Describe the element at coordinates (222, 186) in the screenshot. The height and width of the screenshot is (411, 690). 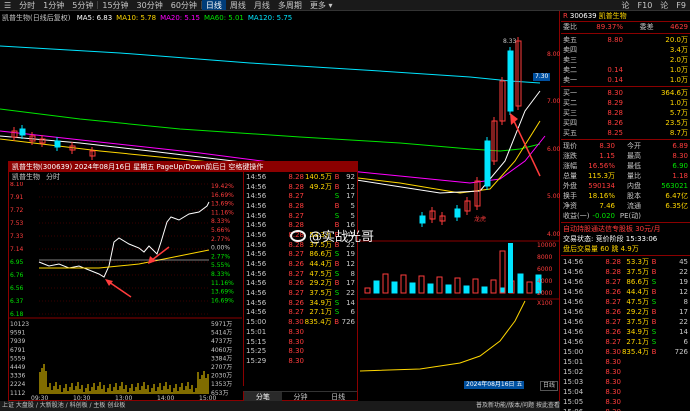
I see `pct-label: 19.42%` at that location.